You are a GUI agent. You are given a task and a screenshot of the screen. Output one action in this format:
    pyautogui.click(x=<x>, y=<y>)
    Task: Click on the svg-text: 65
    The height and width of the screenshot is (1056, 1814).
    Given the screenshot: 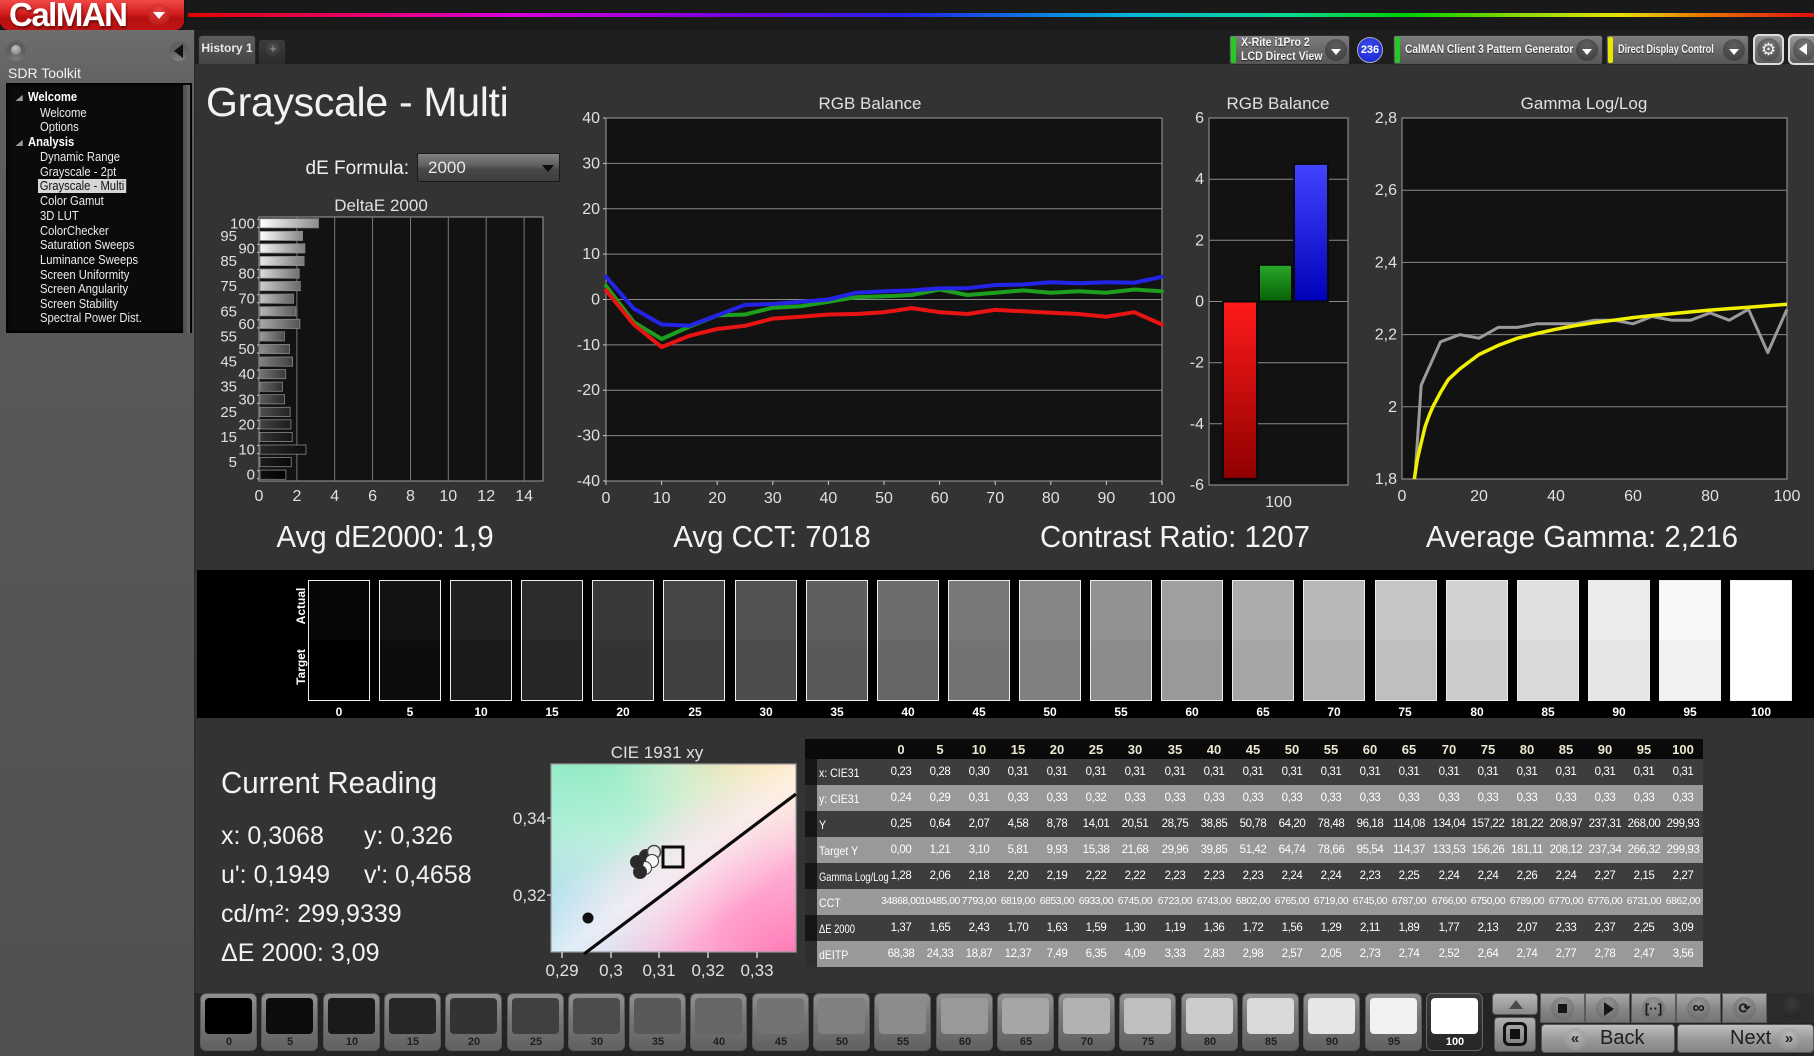 What is the action you would take?
    pyautogui.click(x=228, y=311)
    